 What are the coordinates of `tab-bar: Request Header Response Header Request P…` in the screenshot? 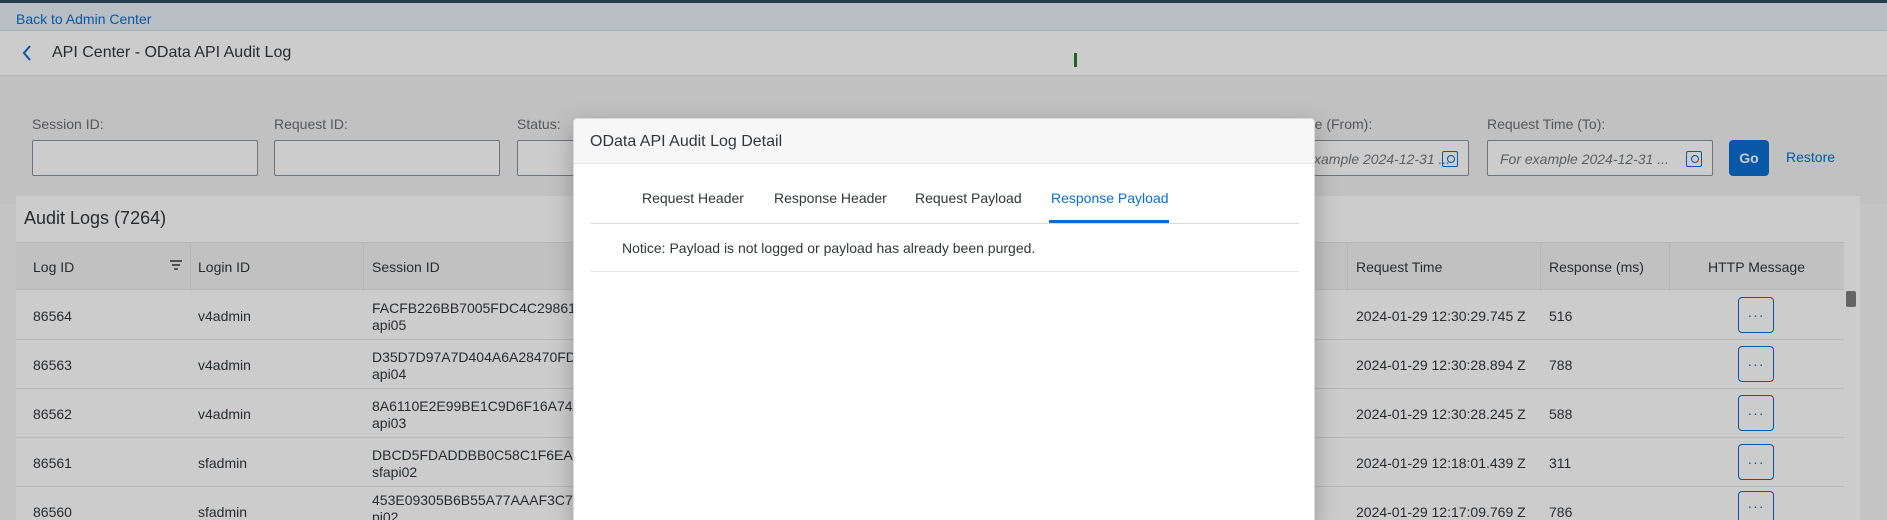 It's located at (945, 194).